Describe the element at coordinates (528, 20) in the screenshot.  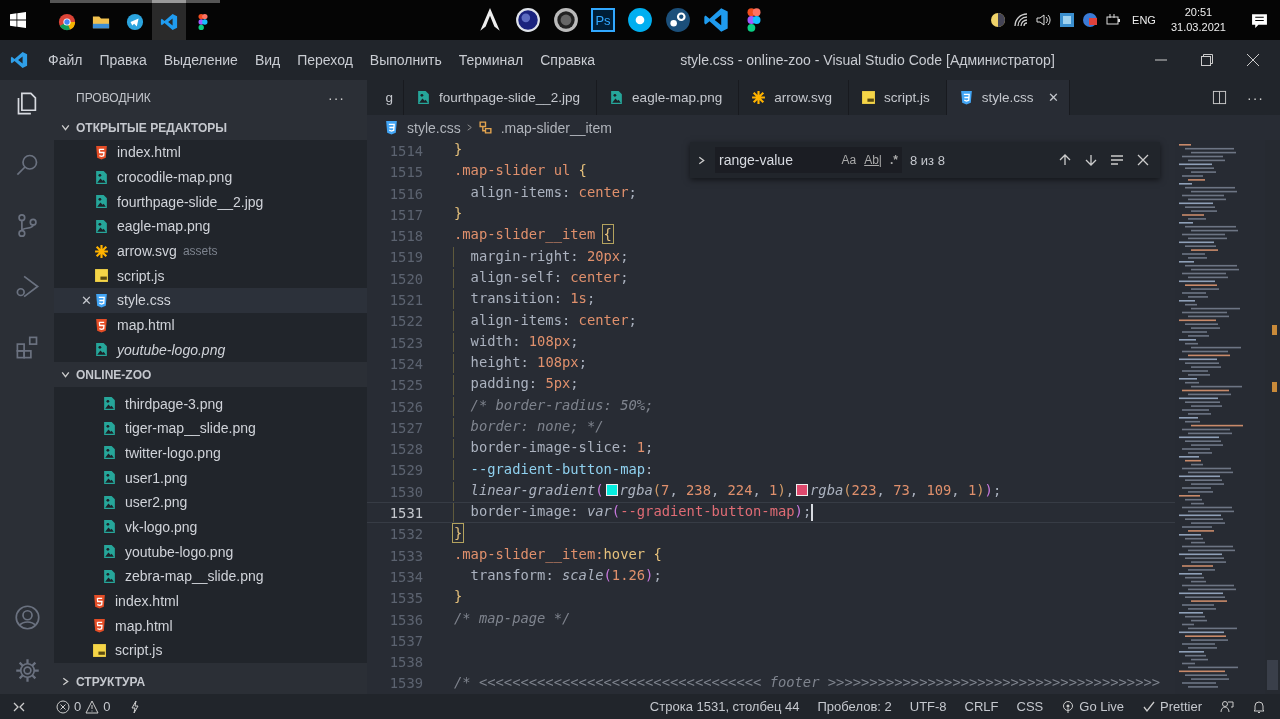
I see `sphere-icon` at that location.